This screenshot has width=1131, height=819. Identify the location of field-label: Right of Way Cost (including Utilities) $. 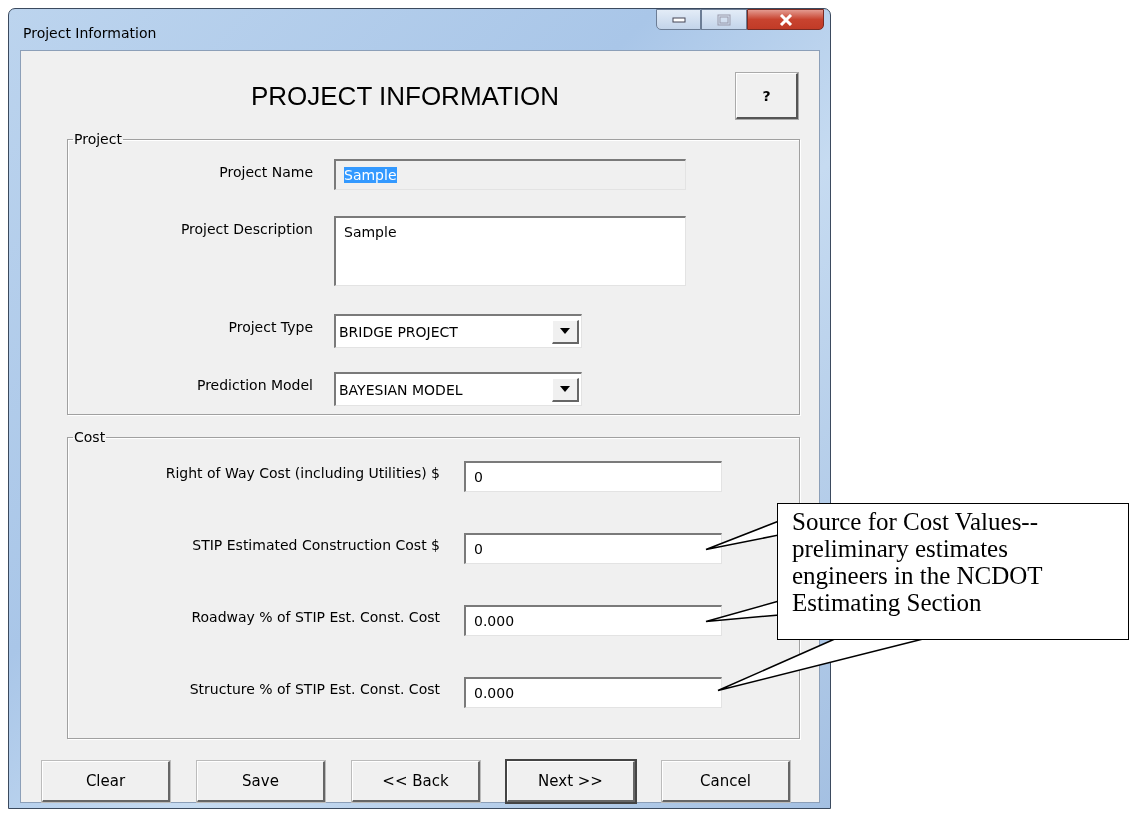
(302, 473).